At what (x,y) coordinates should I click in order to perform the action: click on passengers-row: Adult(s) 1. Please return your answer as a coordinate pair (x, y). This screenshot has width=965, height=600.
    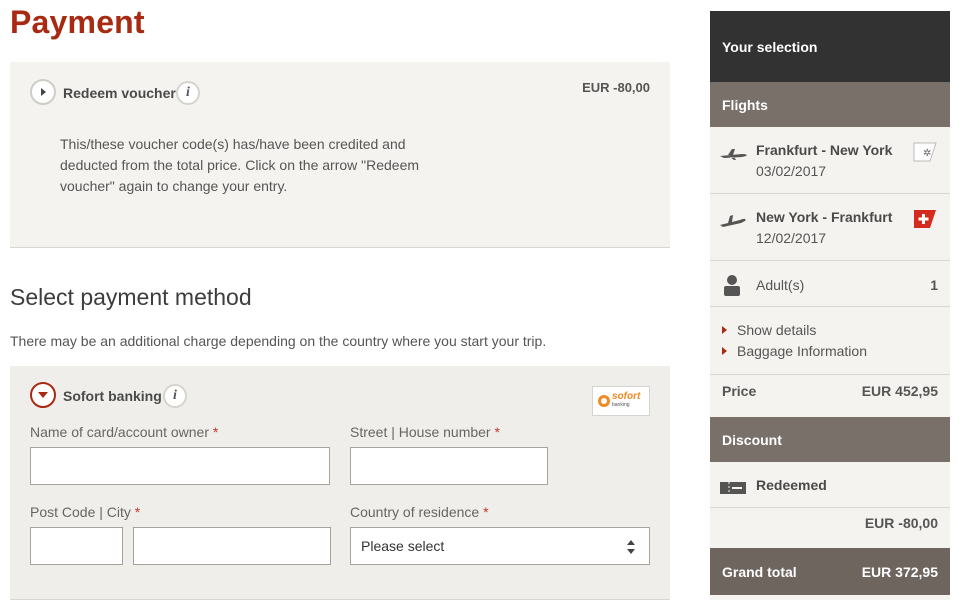
    Looking at the image, I should click on (830, 284).